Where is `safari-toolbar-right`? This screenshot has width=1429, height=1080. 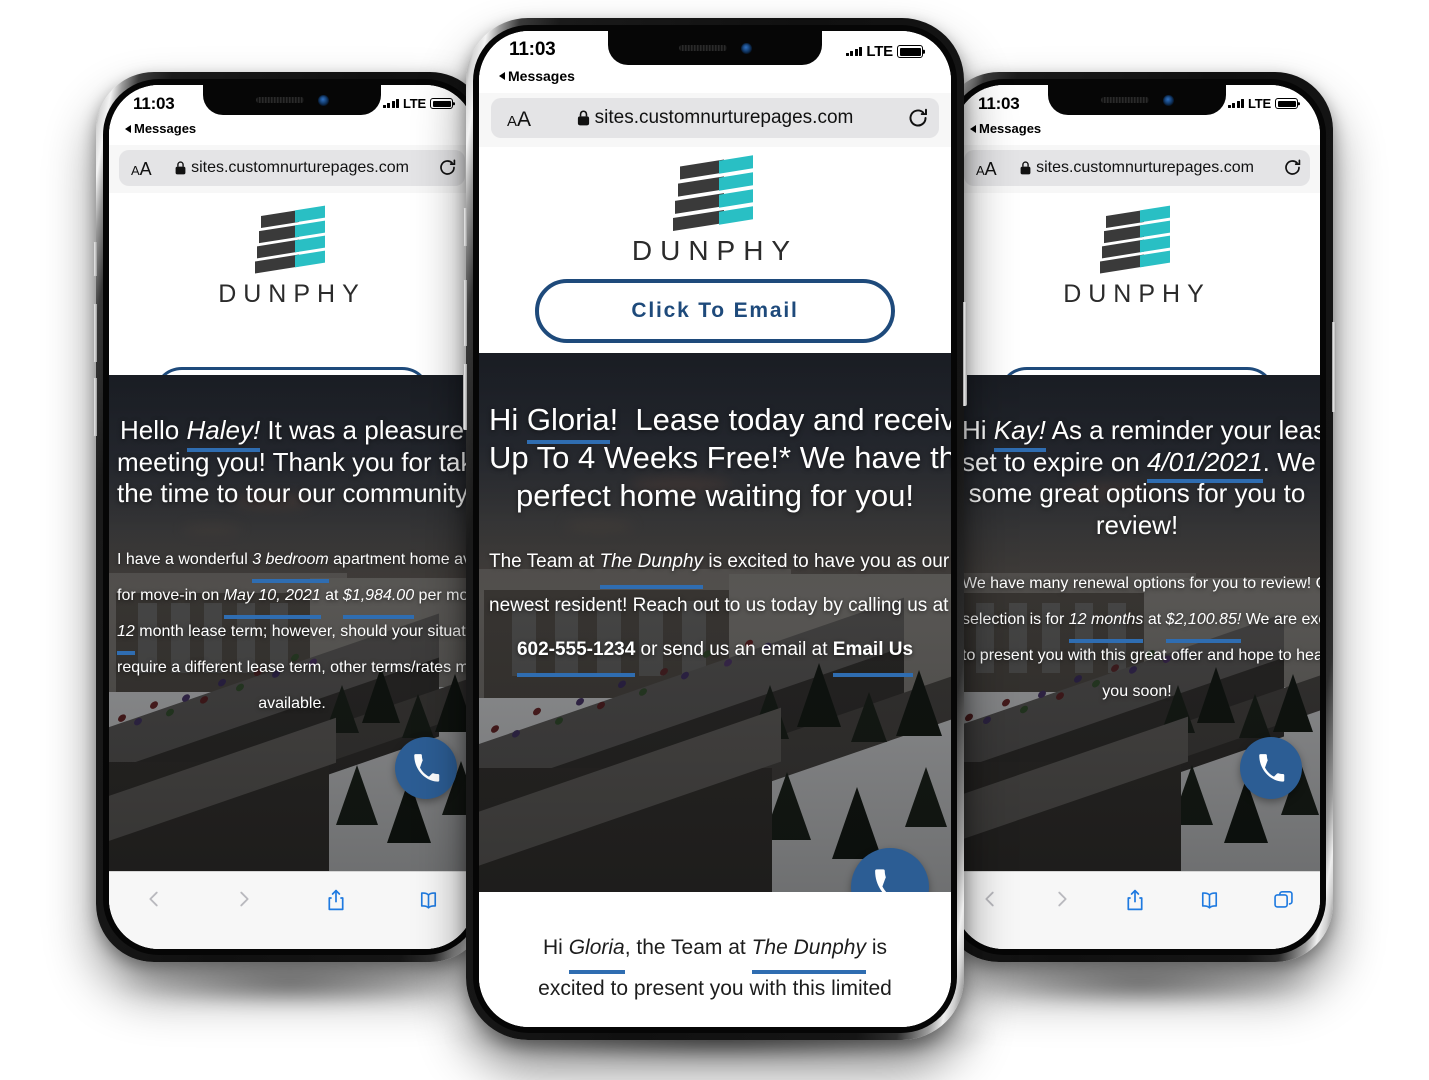
safari-toolbar-right is located at coordinates (1137, 910).